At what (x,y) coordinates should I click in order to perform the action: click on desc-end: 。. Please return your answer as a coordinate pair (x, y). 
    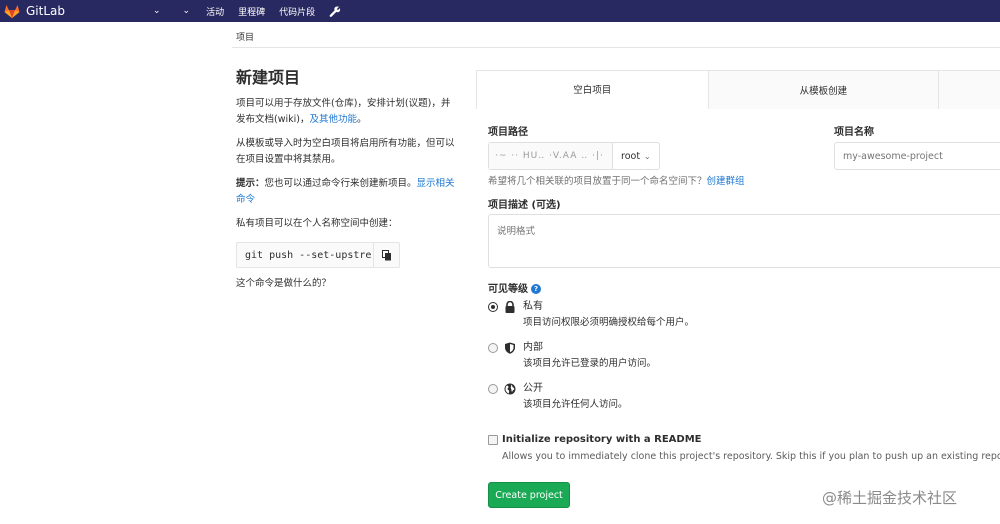
    Looking at the image, I should click on (361, 119).